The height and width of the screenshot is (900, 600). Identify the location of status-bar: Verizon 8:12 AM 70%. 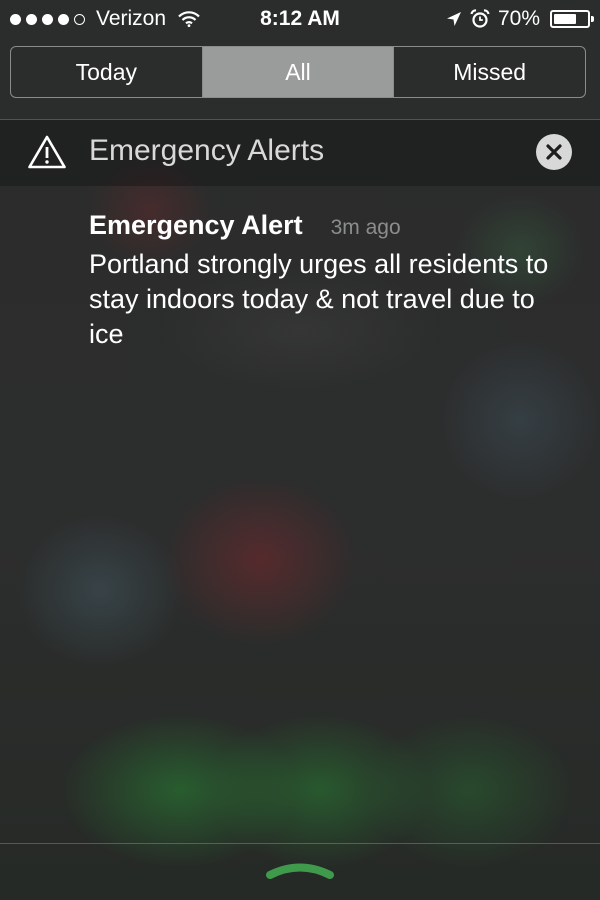
(300, 20).